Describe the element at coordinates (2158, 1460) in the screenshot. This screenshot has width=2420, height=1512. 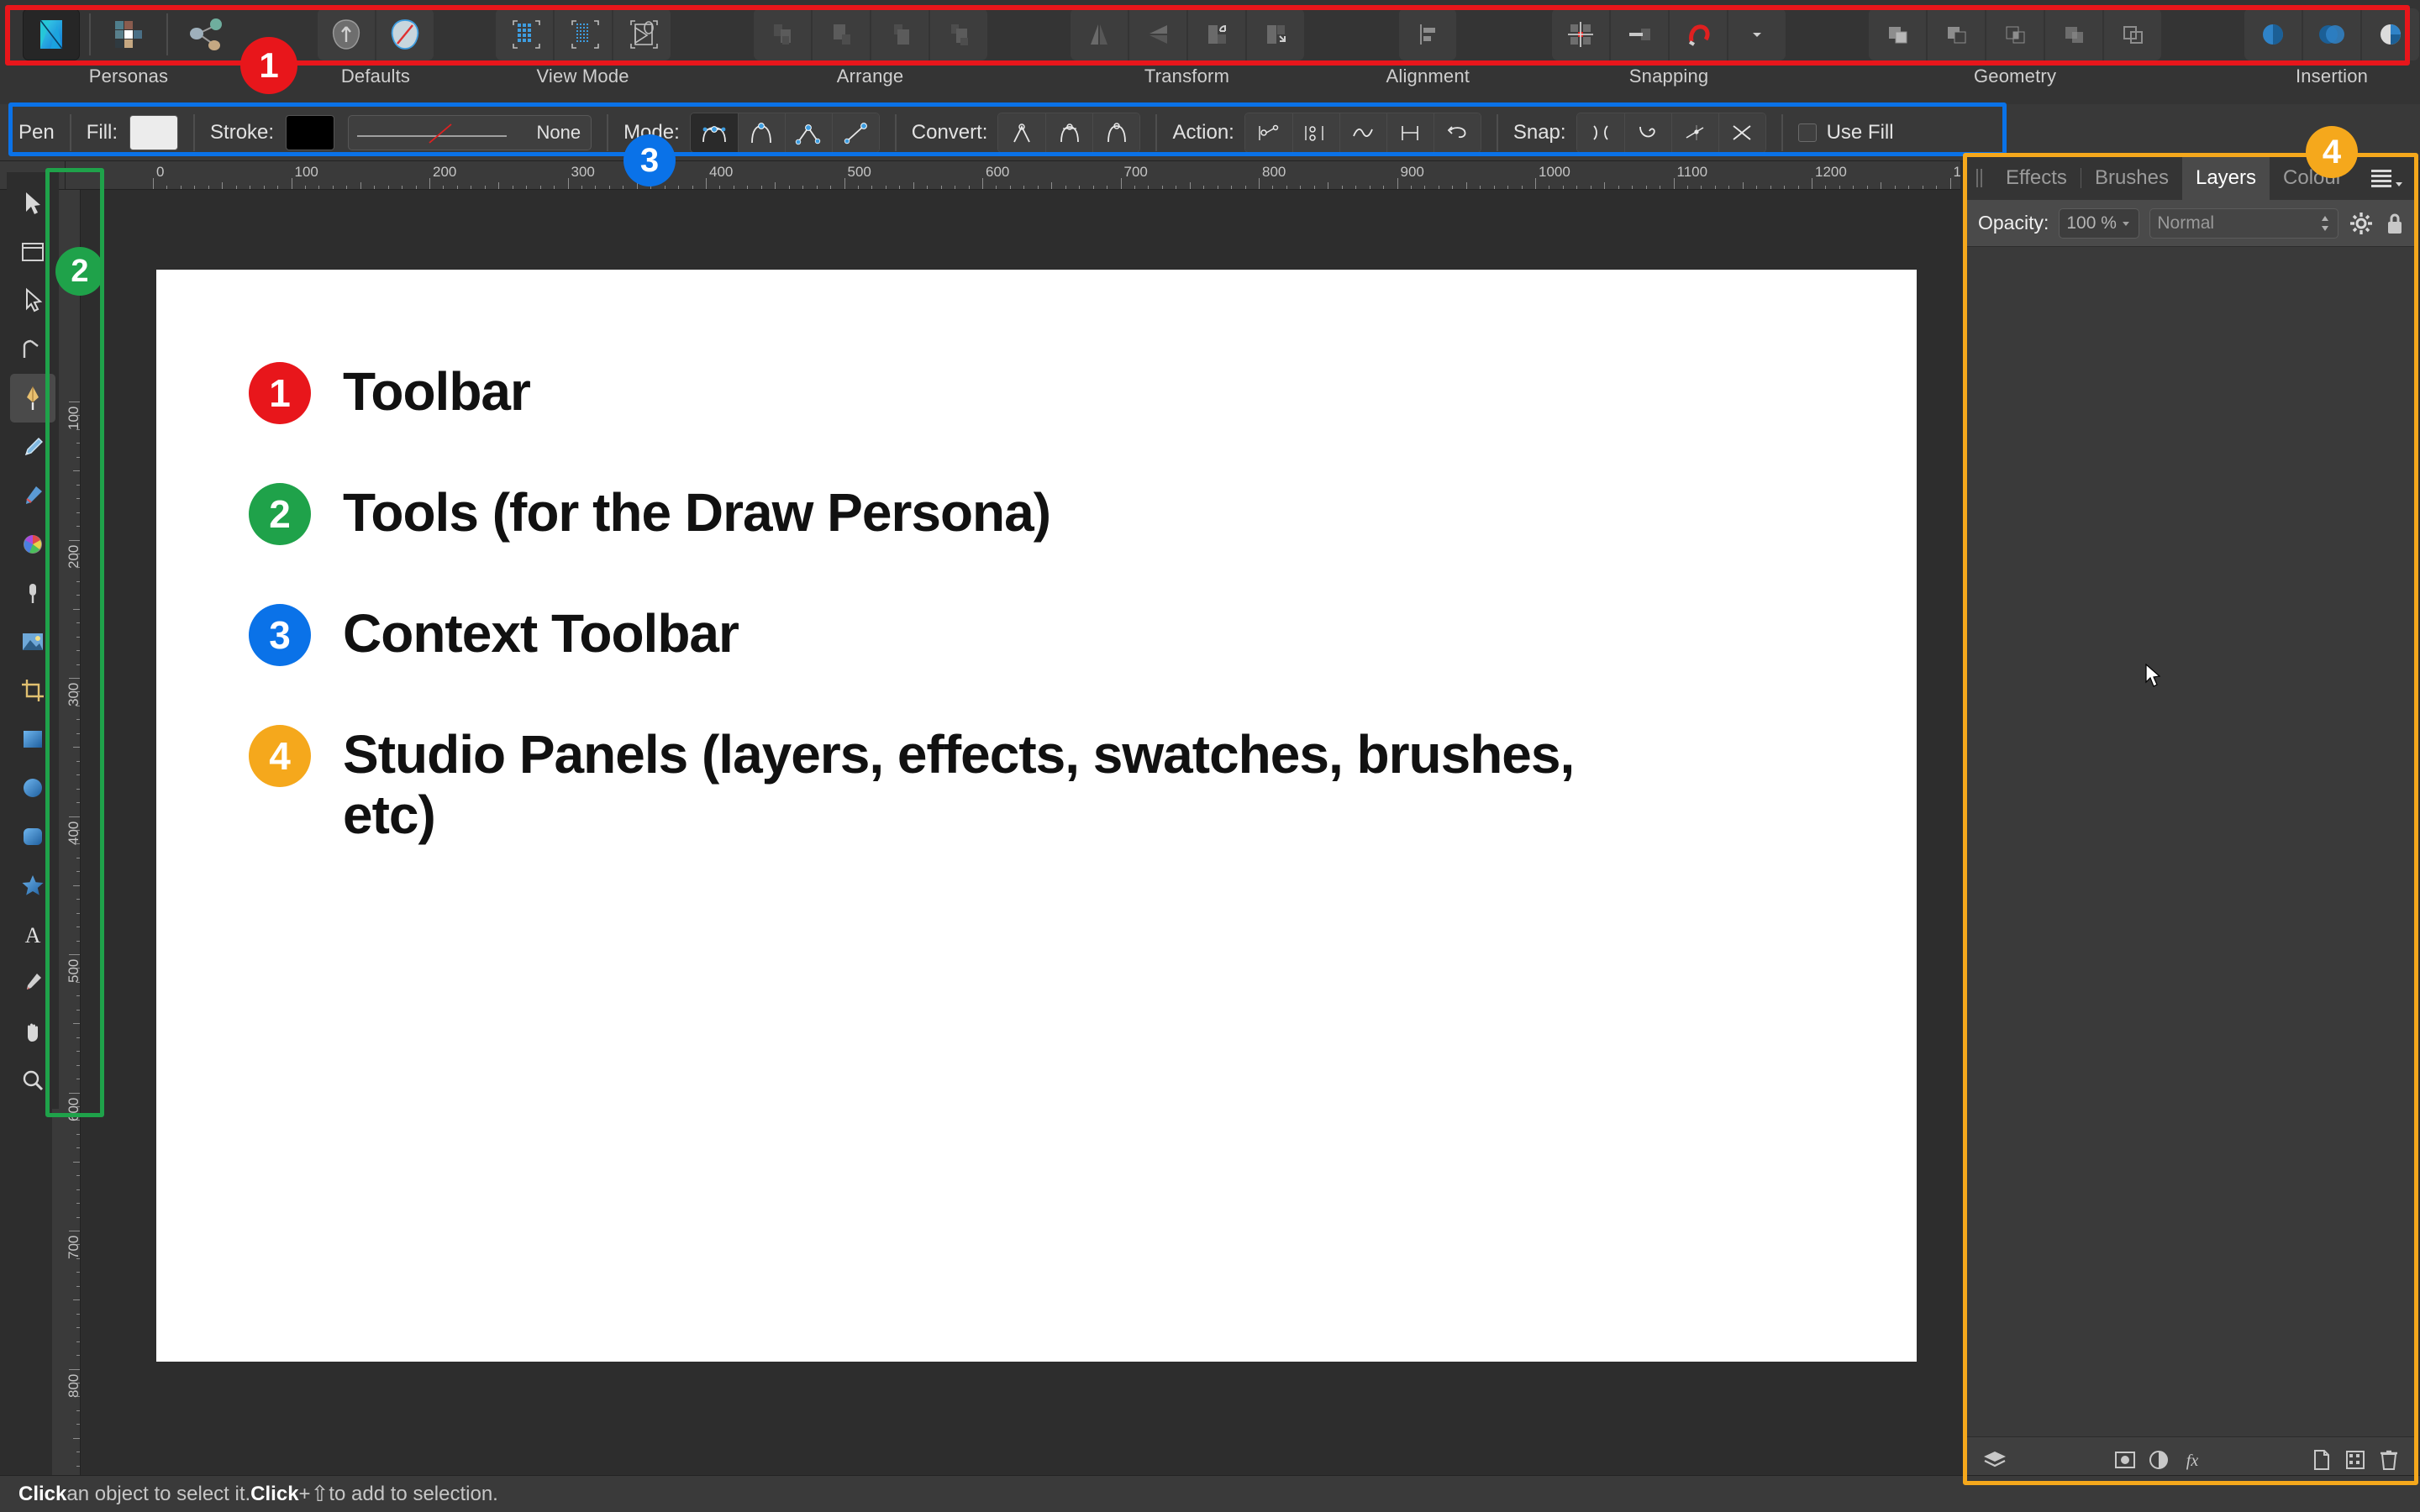
I see `adjustment-layer-icon` at that location.